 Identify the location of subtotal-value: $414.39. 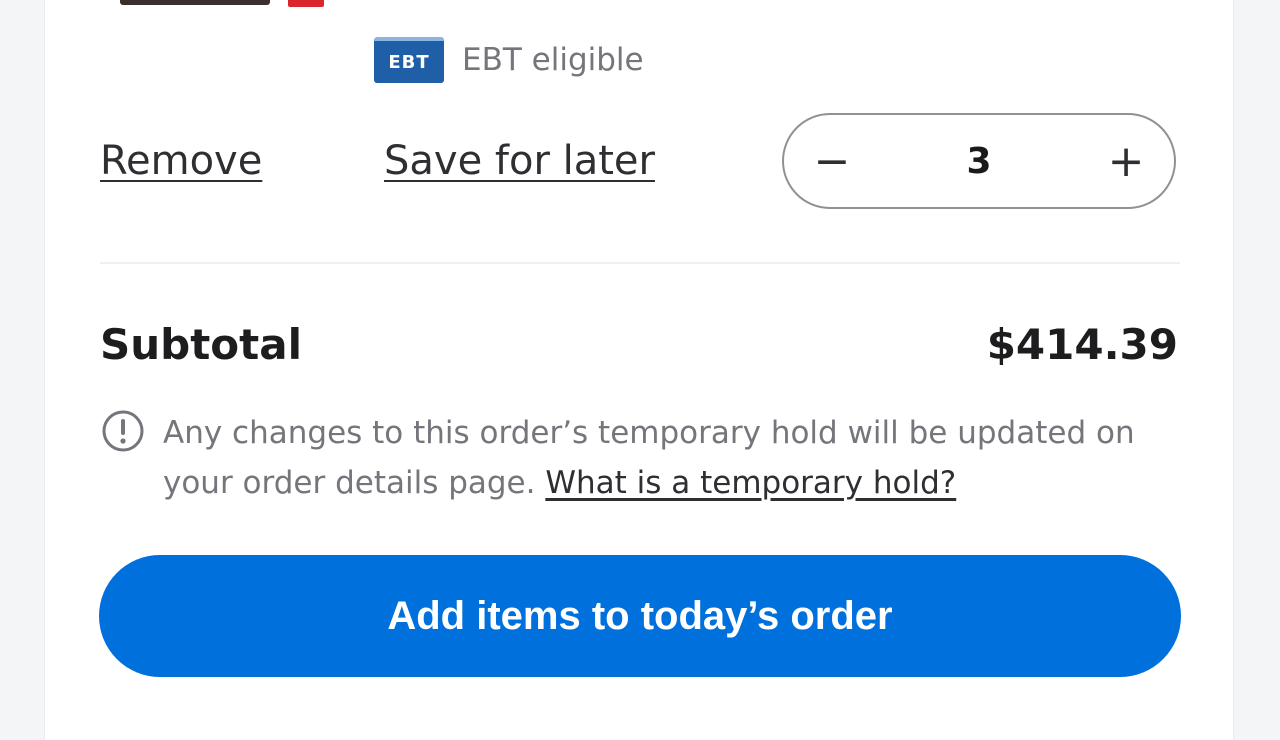
(1082, 344).